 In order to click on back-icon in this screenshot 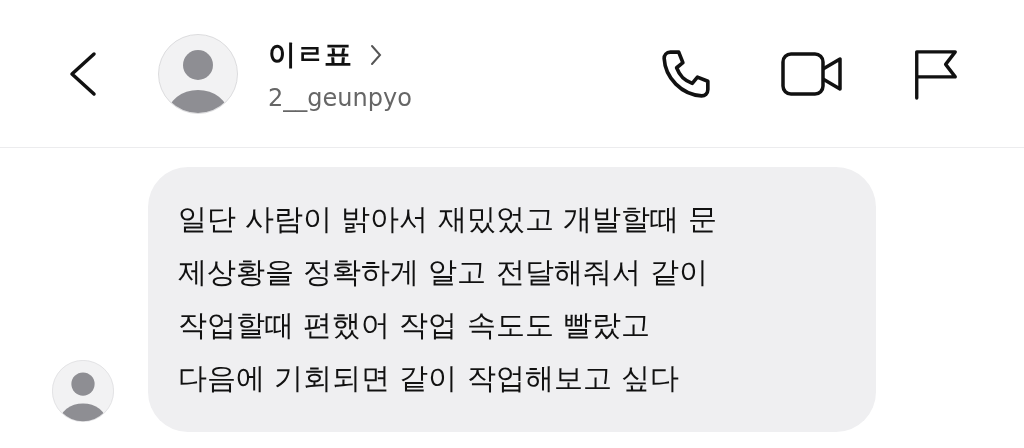, I will do `click(83, 73)`.